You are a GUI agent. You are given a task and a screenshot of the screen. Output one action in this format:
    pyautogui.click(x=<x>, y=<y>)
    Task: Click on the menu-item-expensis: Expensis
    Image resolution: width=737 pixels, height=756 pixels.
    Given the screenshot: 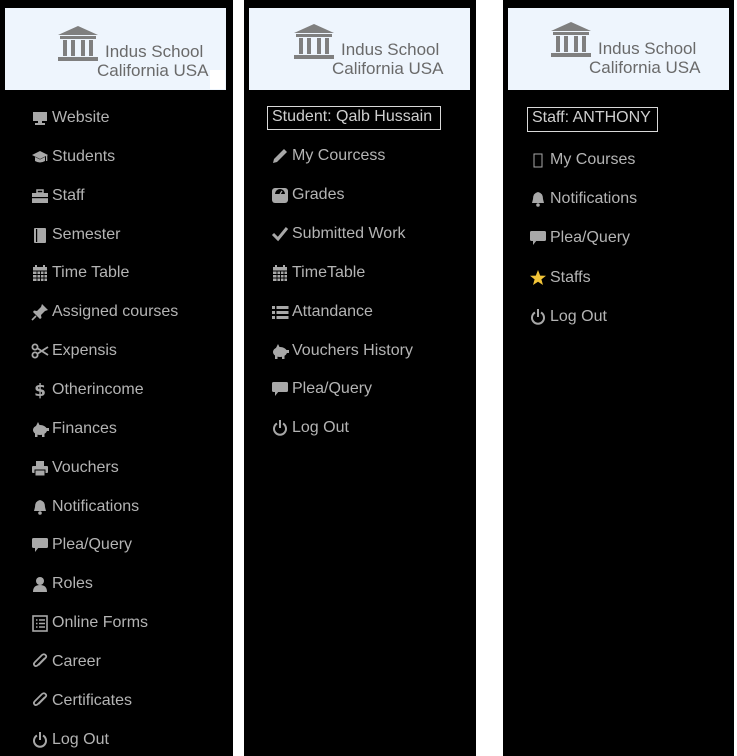 What is the action you would take?
    pyautogui.click(x=74, y=351)
    